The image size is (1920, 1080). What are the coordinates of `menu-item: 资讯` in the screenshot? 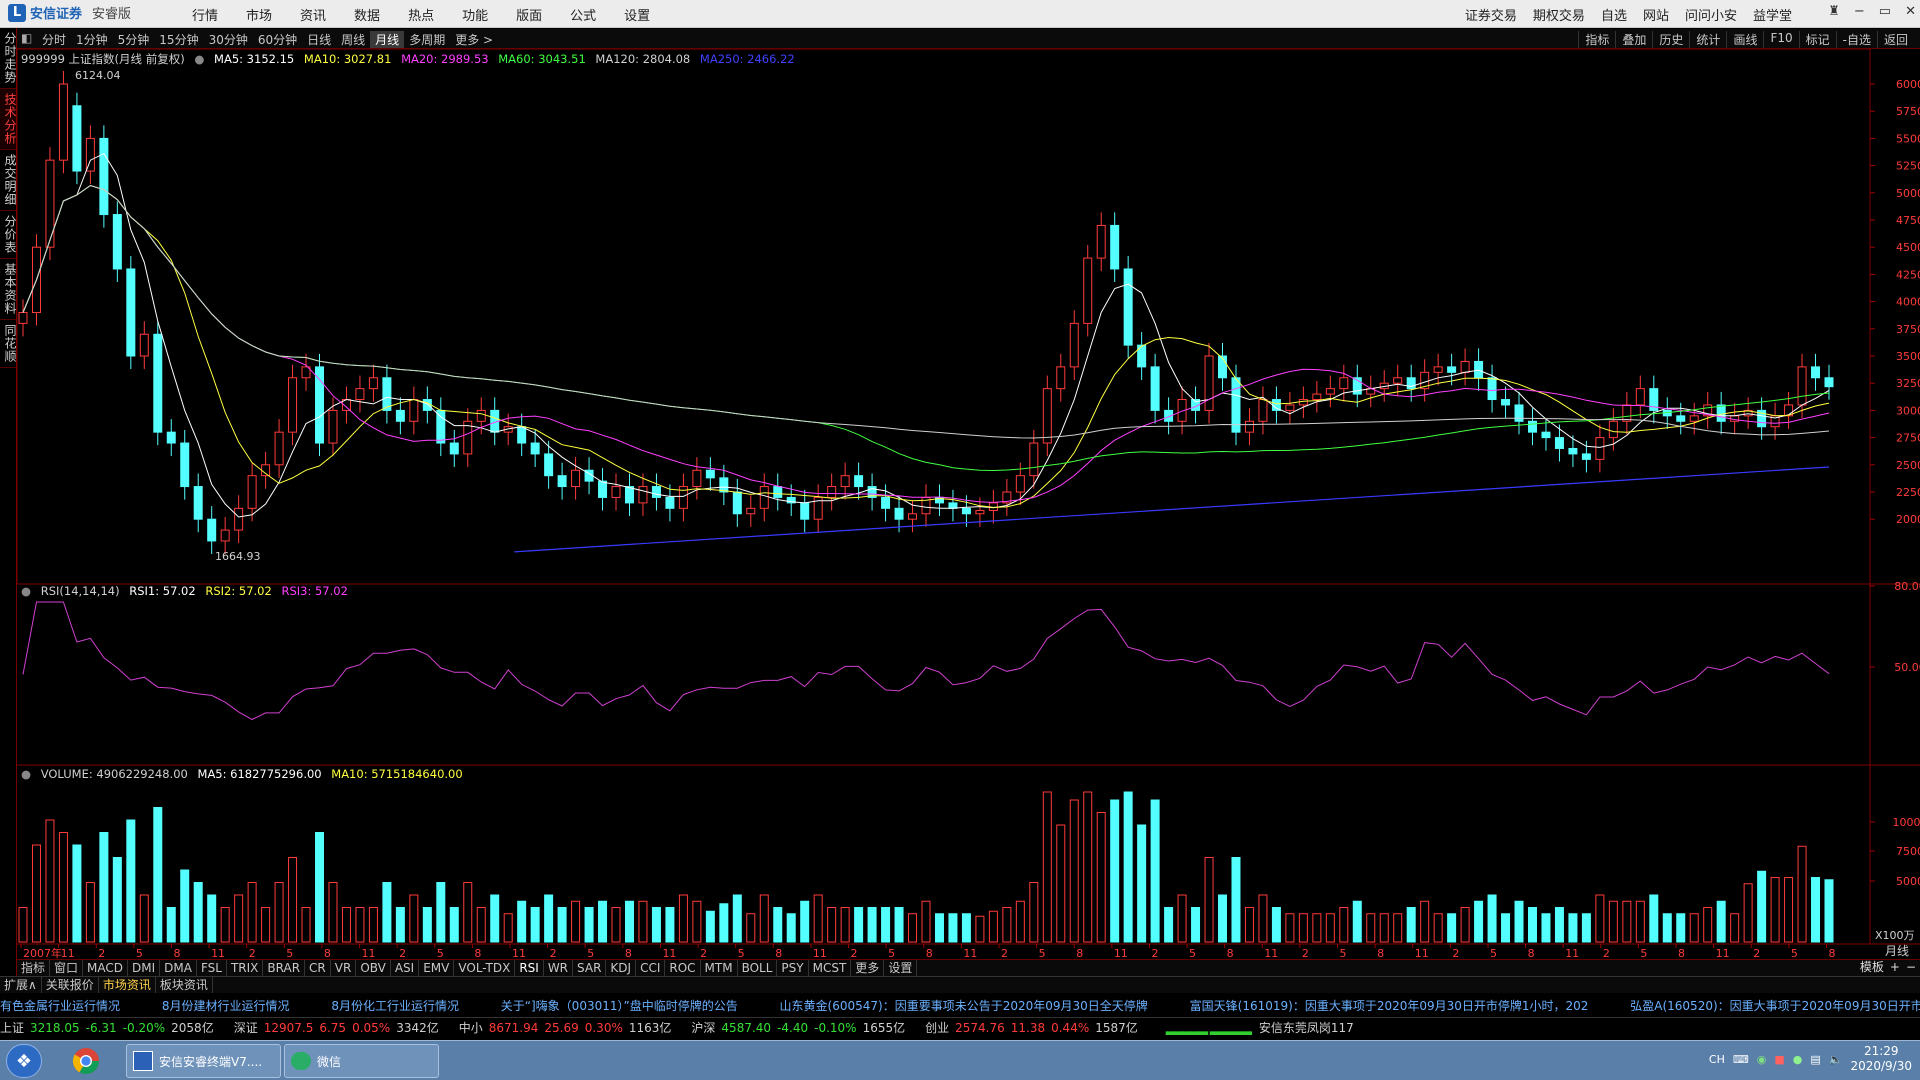 It's located at (313, 14).